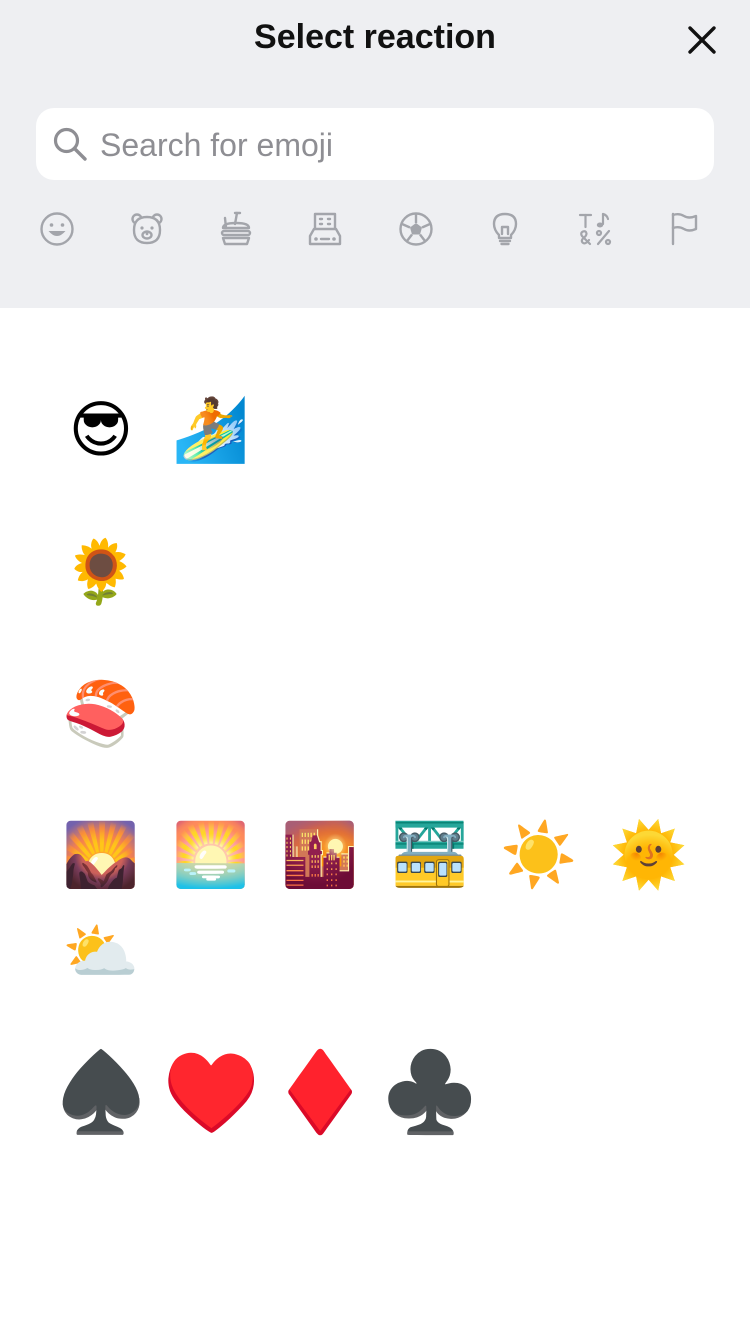 Image resolution: width=750 pixels, height=1334 pixels. I want to click on building-car-icon, so click(325, 229).